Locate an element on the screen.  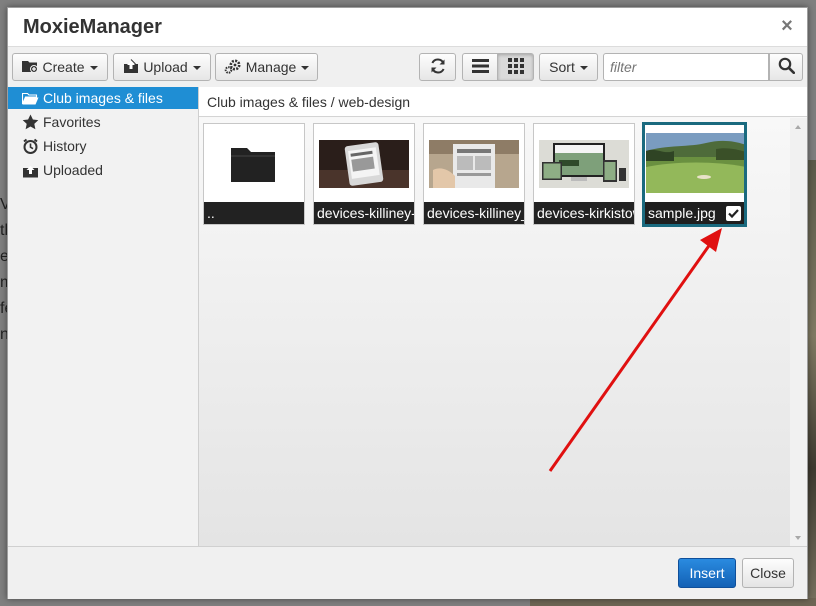
close-button: Close is located at coordinates (768, 573).